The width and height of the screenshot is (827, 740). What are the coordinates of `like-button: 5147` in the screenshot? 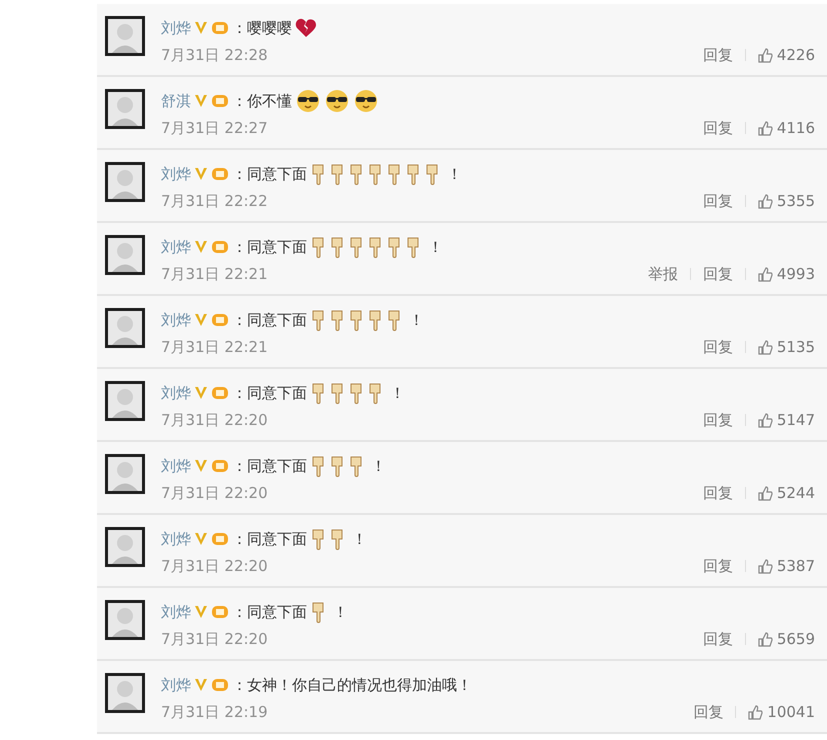 It's located at (786, 420).